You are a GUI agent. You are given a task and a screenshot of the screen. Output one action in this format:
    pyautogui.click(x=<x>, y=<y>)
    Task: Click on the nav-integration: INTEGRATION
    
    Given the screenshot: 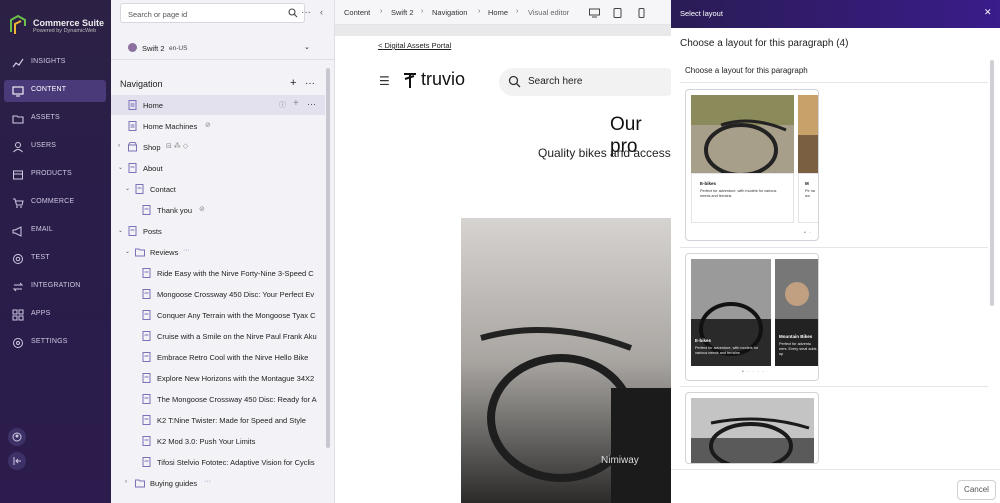 What is the action you would take?
    pyautogui.click(x=55, y=287)
    